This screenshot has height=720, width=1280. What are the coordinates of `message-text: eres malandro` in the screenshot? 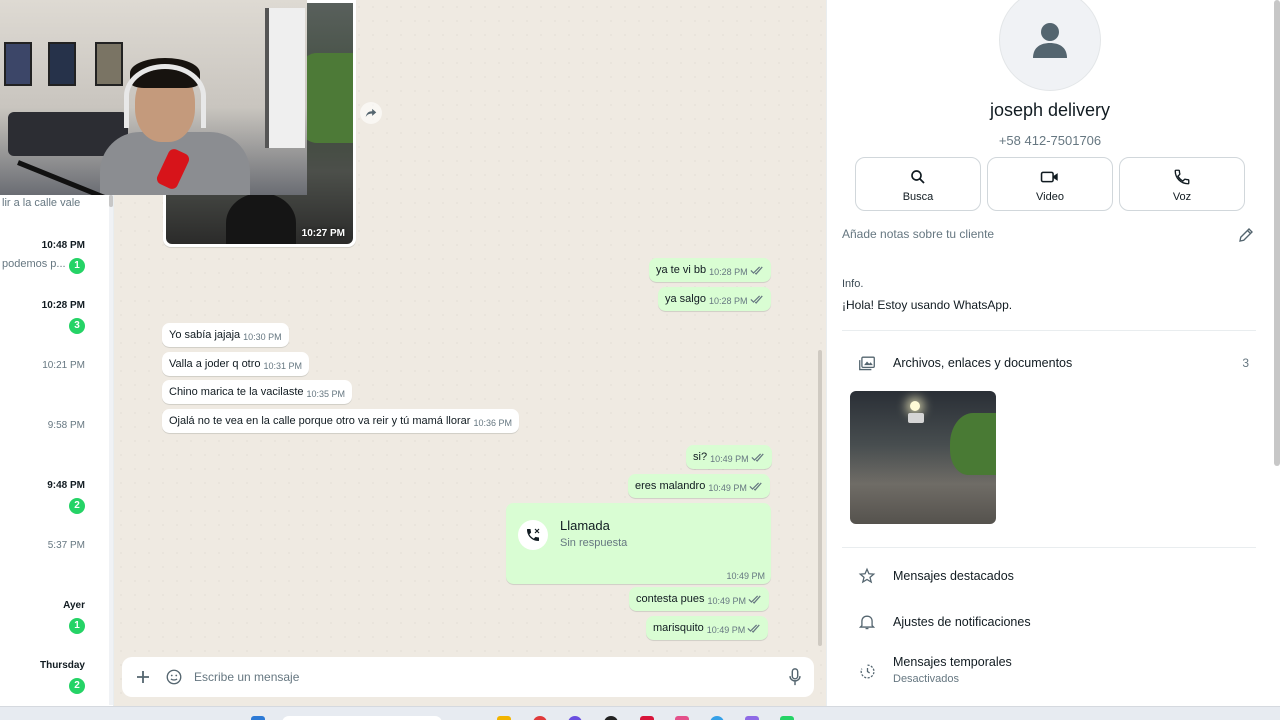 It's located at (670, 486).